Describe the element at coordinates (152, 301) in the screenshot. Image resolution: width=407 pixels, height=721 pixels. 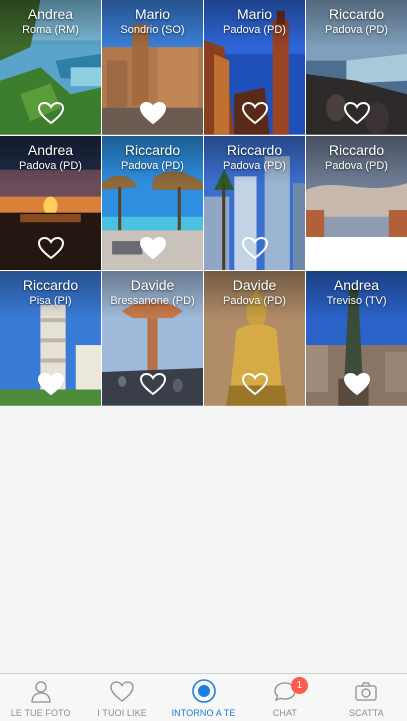
I see `photo-location: Bressanone (PD)` at that location.